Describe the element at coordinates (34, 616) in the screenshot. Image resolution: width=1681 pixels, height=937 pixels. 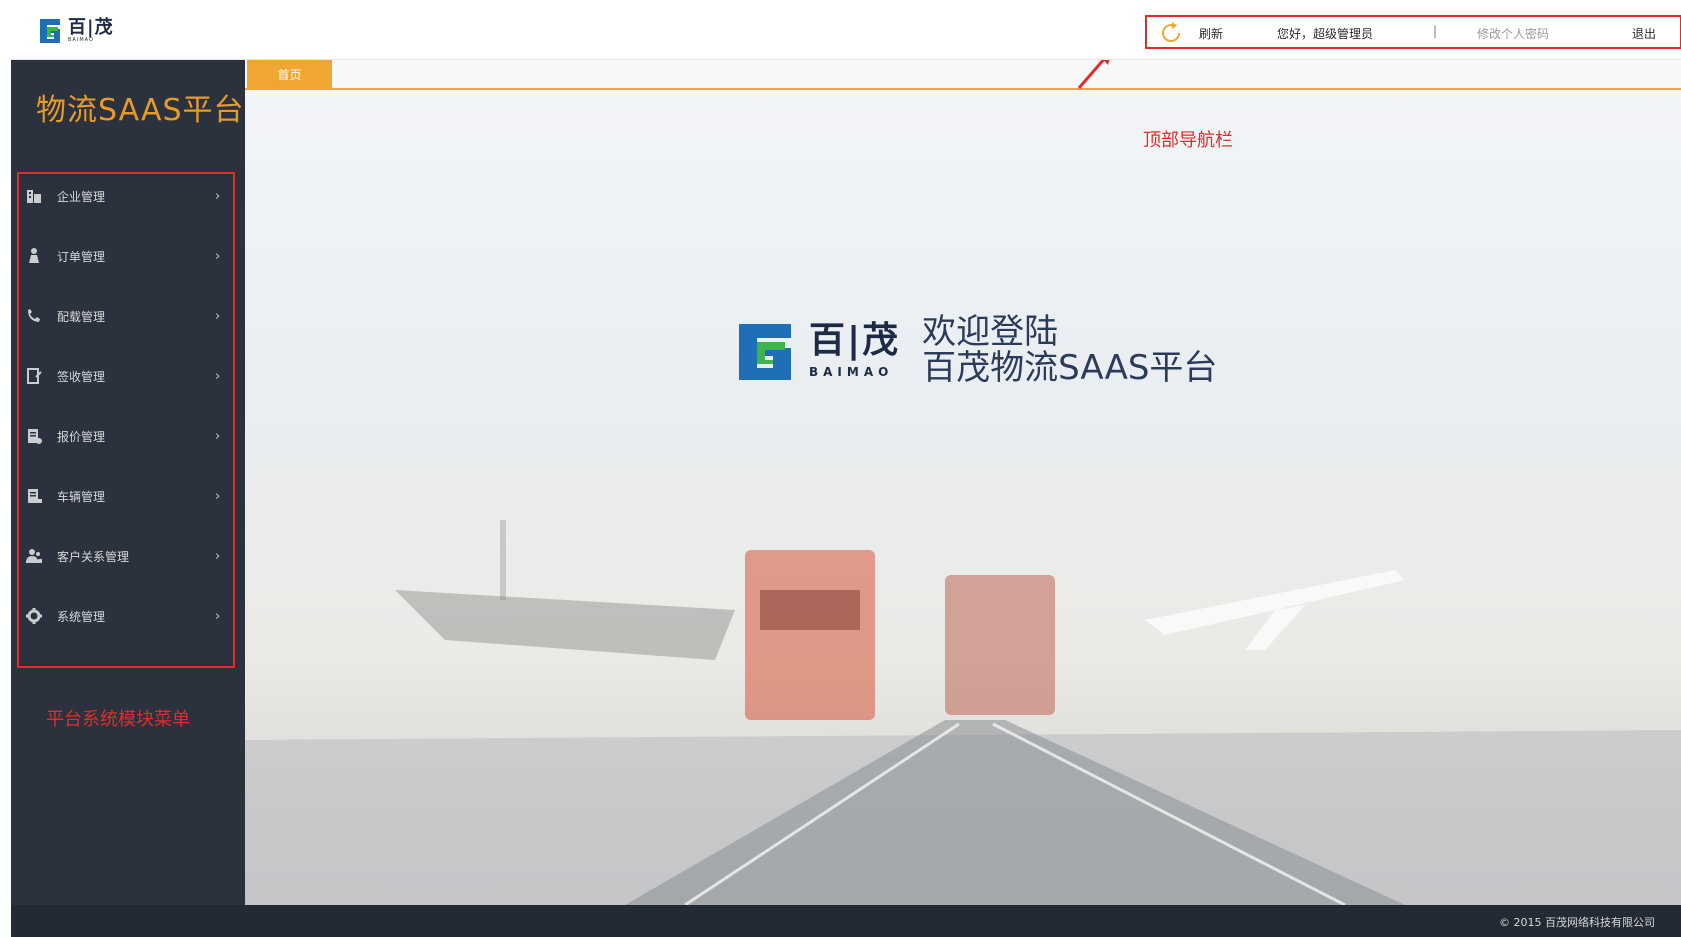
I see `gear-icon` at that location.